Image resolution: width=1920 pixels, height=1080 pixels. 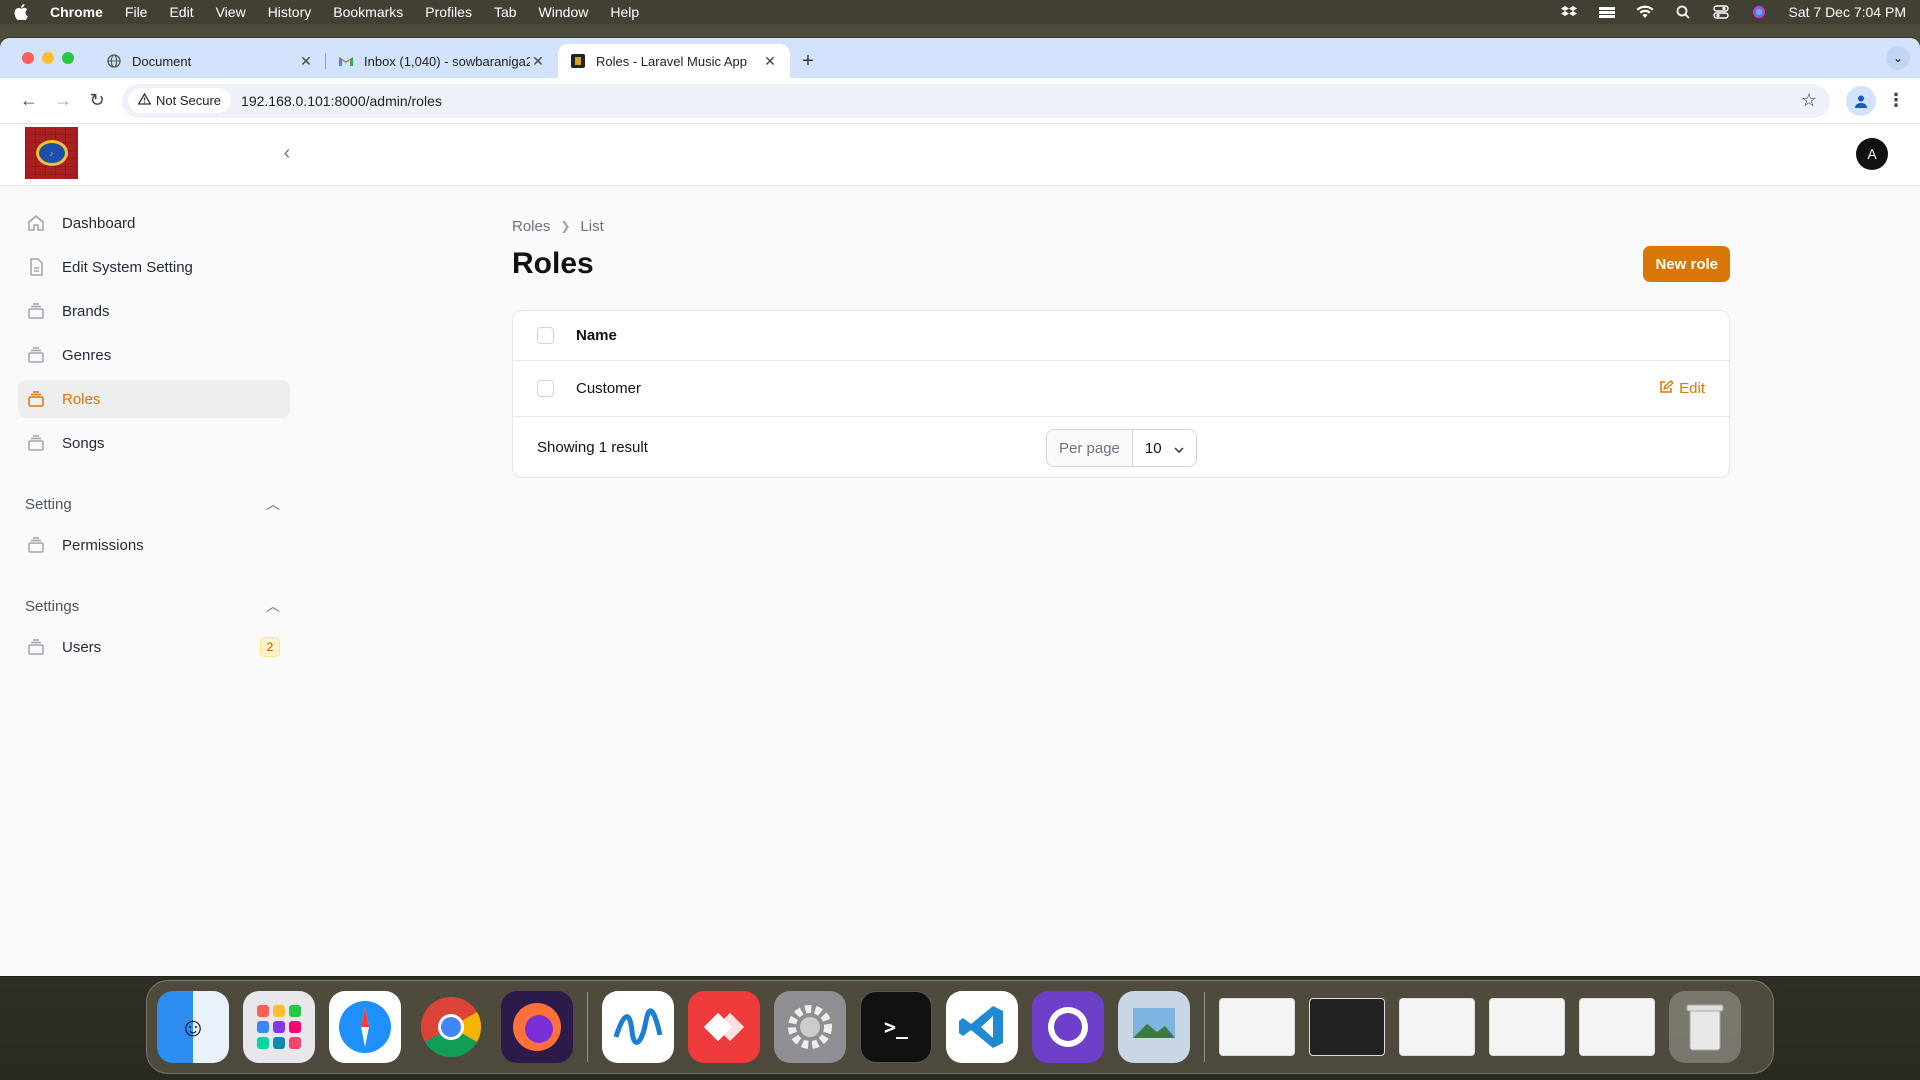 What do you see at coordinates (596, 335) in the screenshot?
I see `column-header-name: Name` at bounding box center [596, 335].